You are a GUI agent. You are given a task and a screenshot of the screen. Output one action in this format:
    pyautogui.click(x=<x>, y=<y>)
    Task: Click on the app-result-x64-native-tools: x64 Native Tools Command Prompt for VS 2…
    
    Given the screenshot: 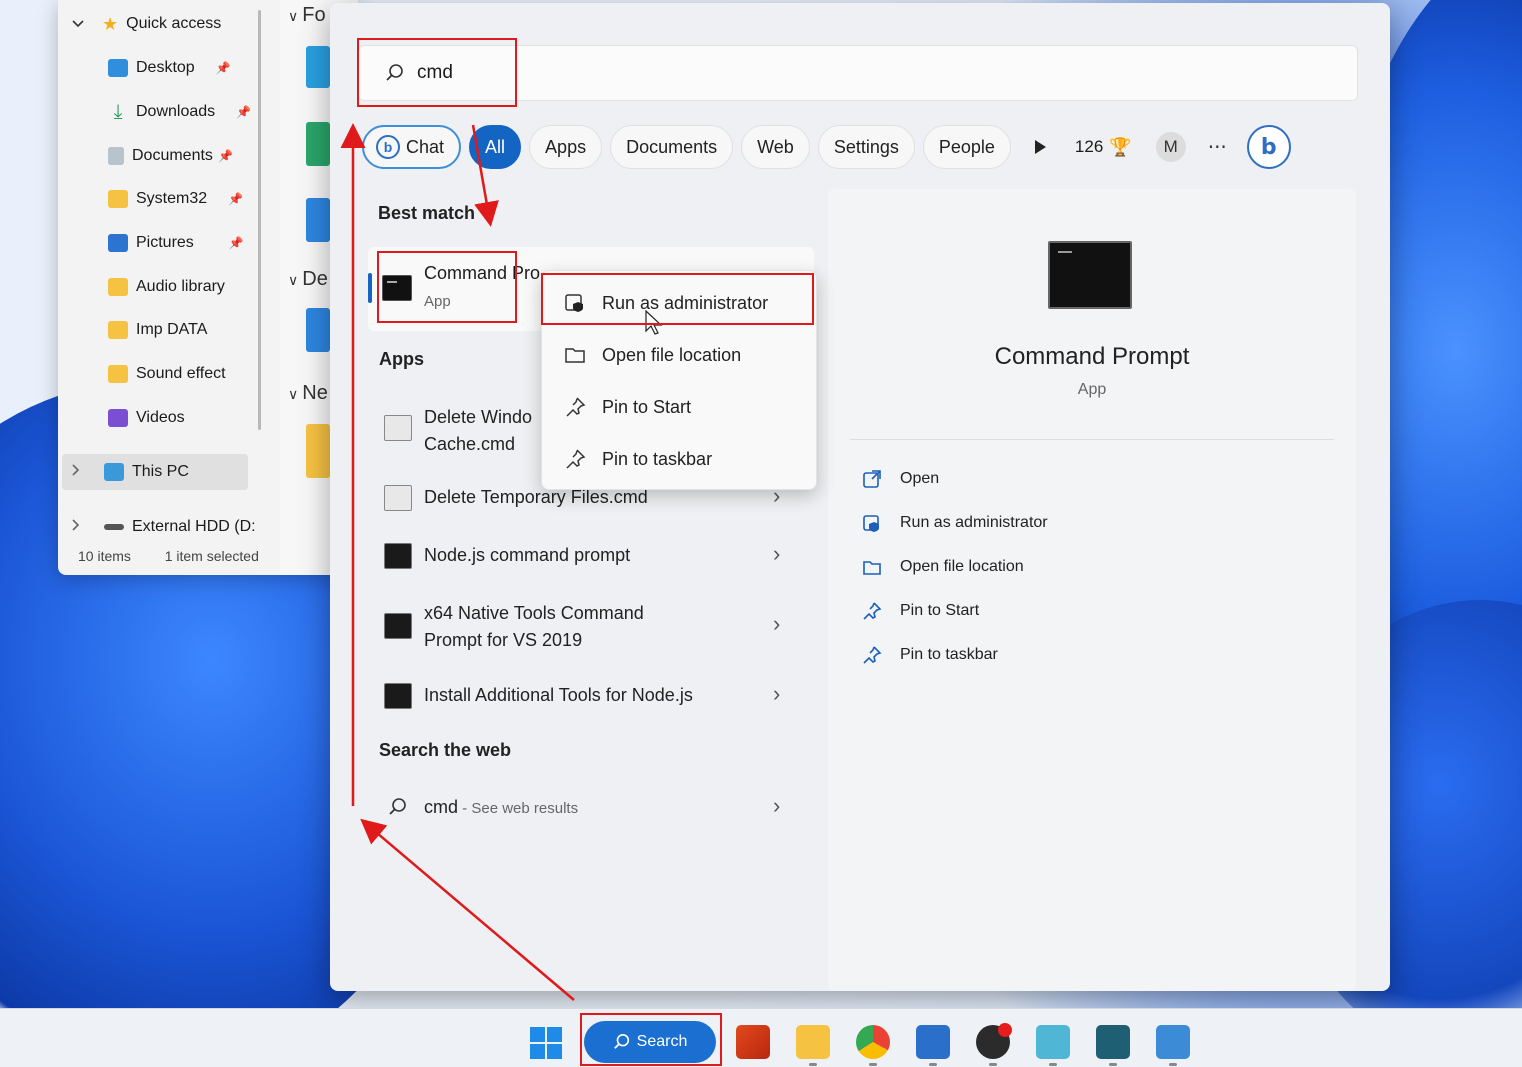 What is the action you would take?
    pyautogui.click(x=585, y=628)
    